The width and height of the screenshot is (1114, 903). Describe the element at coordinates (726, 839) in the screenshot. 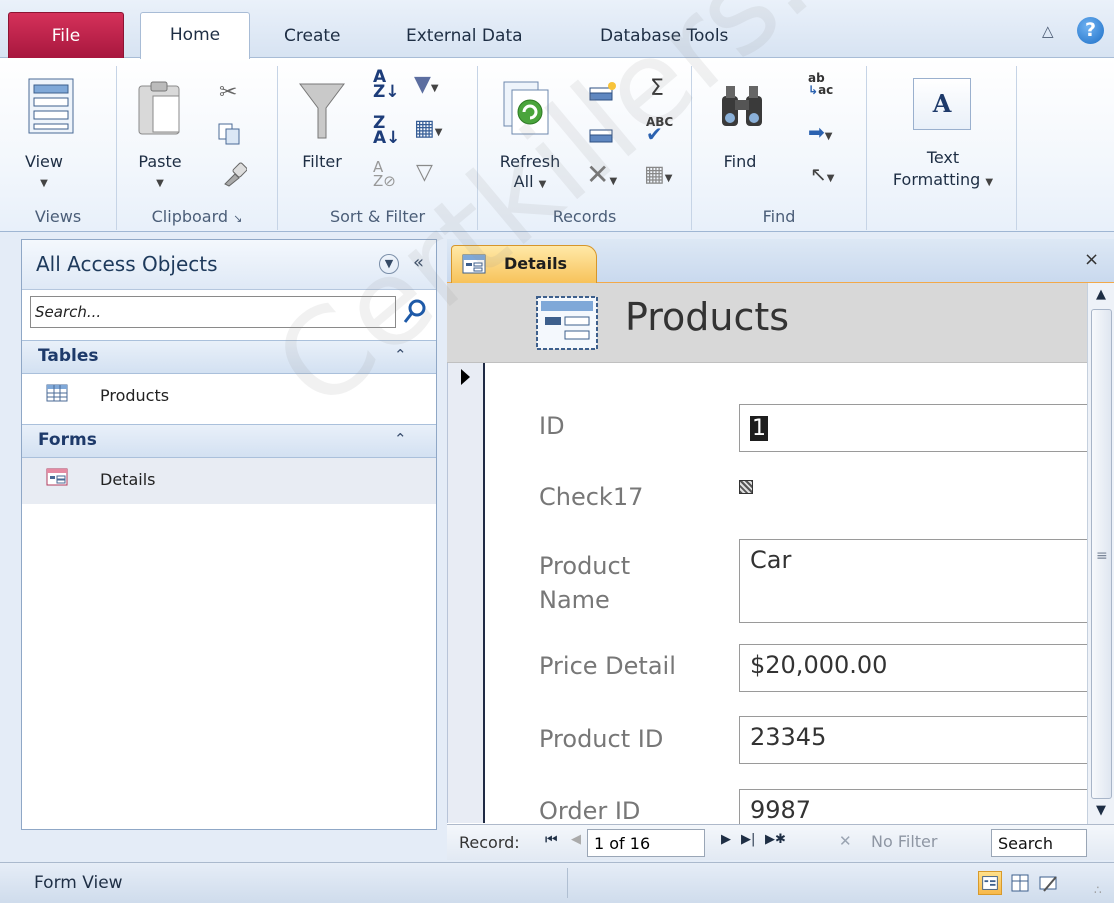

I see `next-record-icon: ▶` at that location.